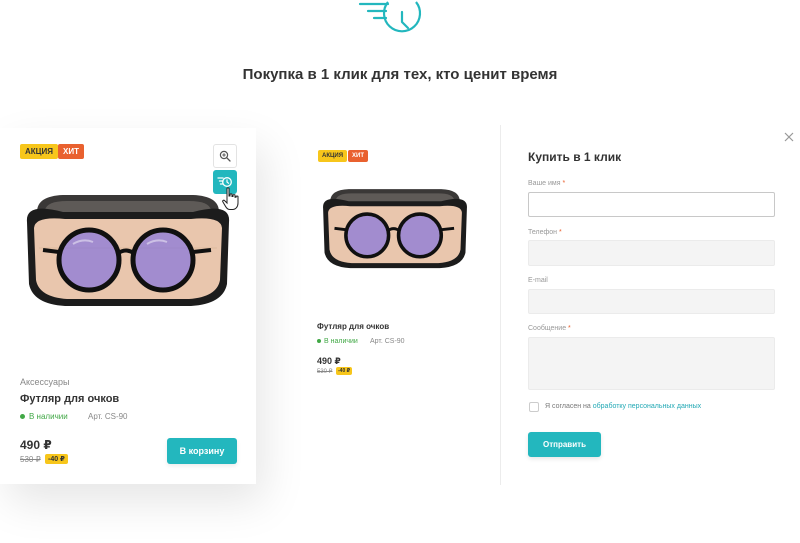 The width and height of the screenshot is (800, 543). I want to click on old-price: 530 ₽, so click(30, 459).